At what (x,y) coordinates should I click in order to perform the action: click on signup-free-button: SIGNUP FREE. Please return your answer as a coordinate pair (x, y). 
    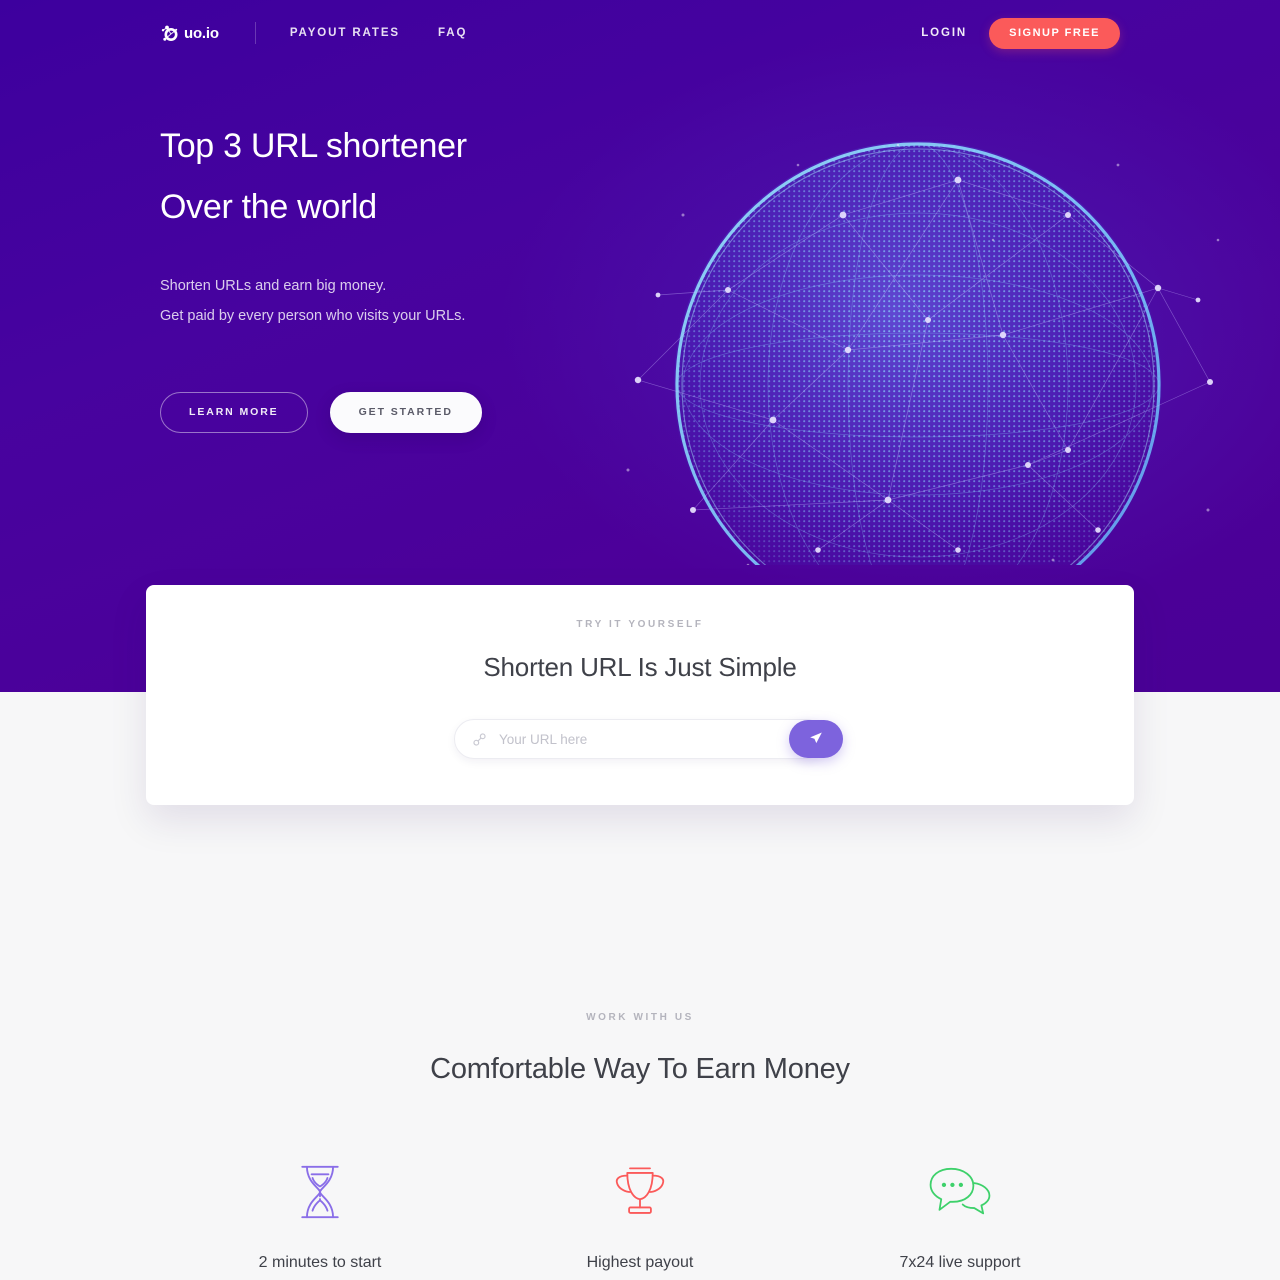
    Looking at the image, I should click on (1054, 33).